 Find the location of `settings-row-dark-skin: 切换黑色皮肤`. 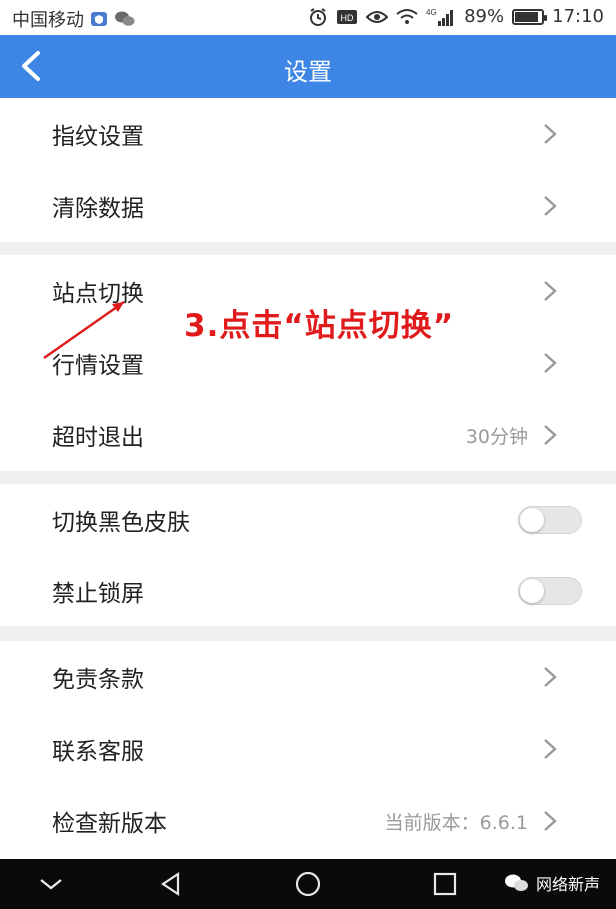

settings-row-dark-skin: 切换黑色皮肤 is located at coordinates (308, 519).